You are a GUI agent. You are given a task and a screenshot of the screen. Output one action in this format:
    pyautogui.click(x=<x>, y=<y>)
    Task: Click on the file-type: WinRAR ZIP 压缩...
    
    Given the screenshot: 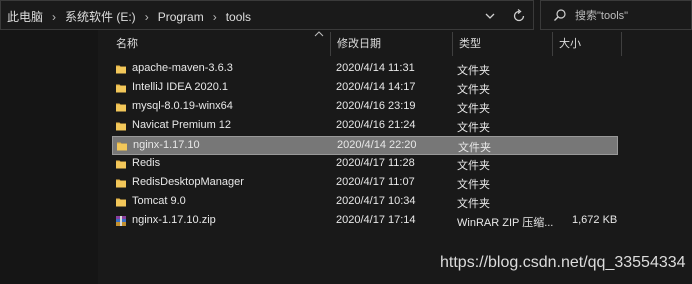 What is the action you would take?
    pyautogui.click(x=505, y=223)
    